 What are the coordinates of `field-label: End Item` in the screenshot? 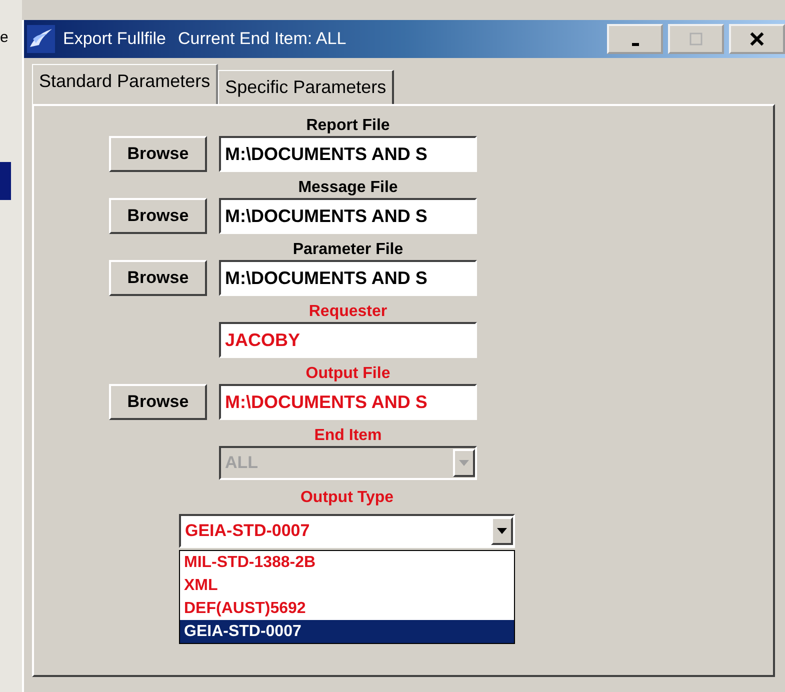 It's located at (348, 436).